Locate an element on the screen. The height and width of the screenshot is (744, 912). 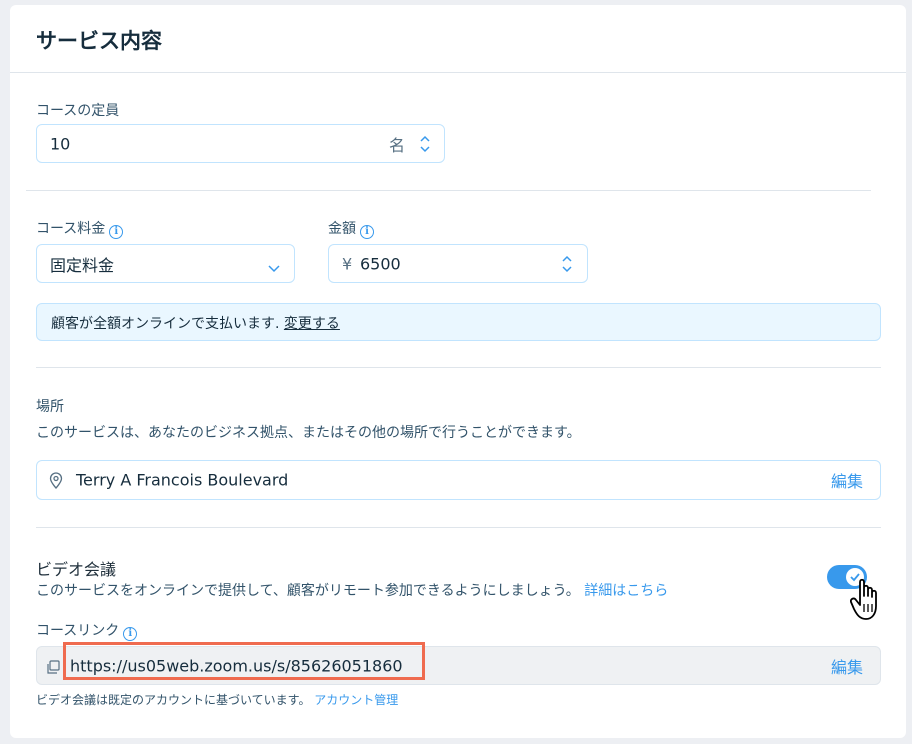
location-description: このサービスは、あなたのビジネス拠点、またはその他の場所で行うことができます。 is located at coordinates (308, 433).